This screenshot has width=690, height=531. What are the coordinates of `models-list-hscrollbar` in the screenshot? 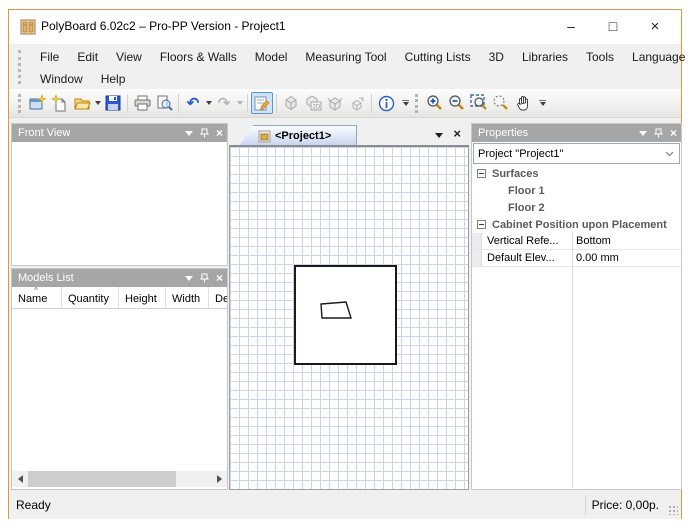 It's located at (119, 479).